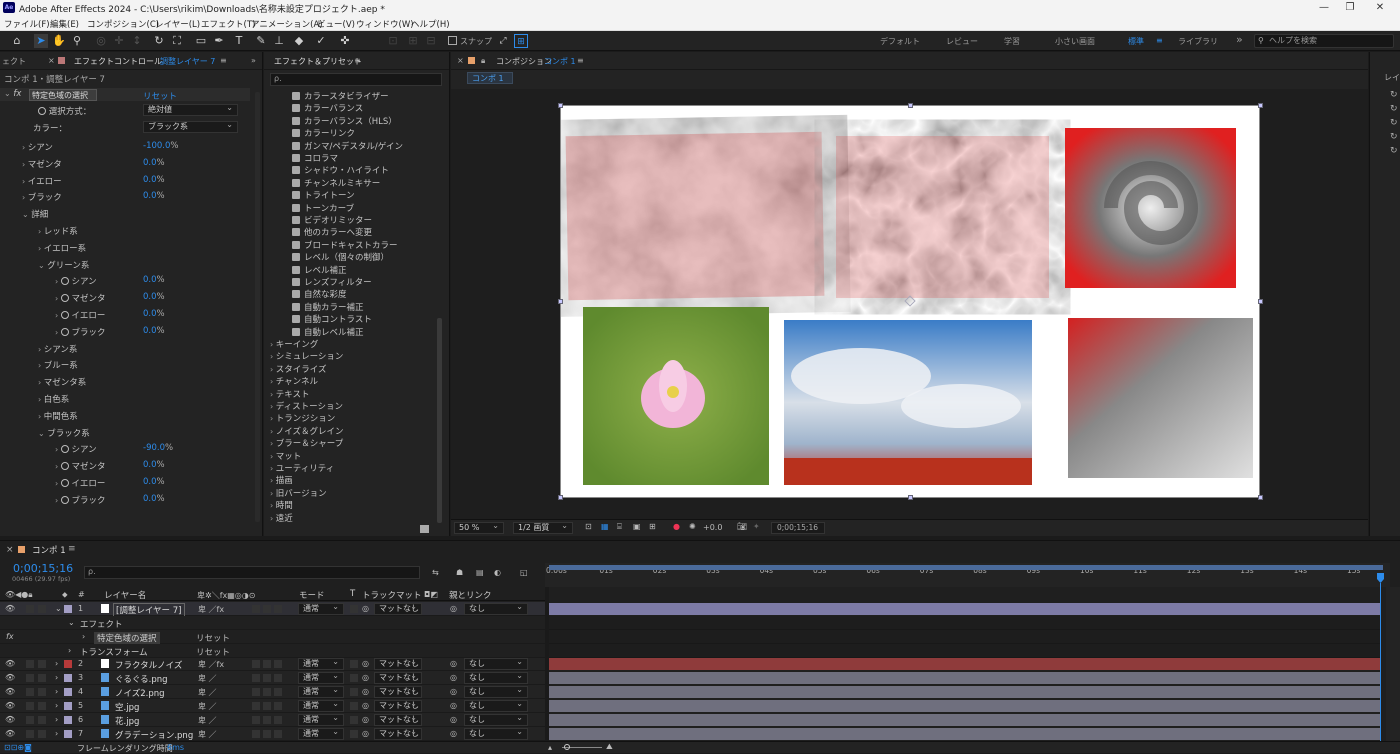 The height and width of the screenshot is (754, 1400). What do you see at coordinates (431, 41) in the screenshot?
I see `view-axis-icon: ⊟` at bounding box center [431, 41].